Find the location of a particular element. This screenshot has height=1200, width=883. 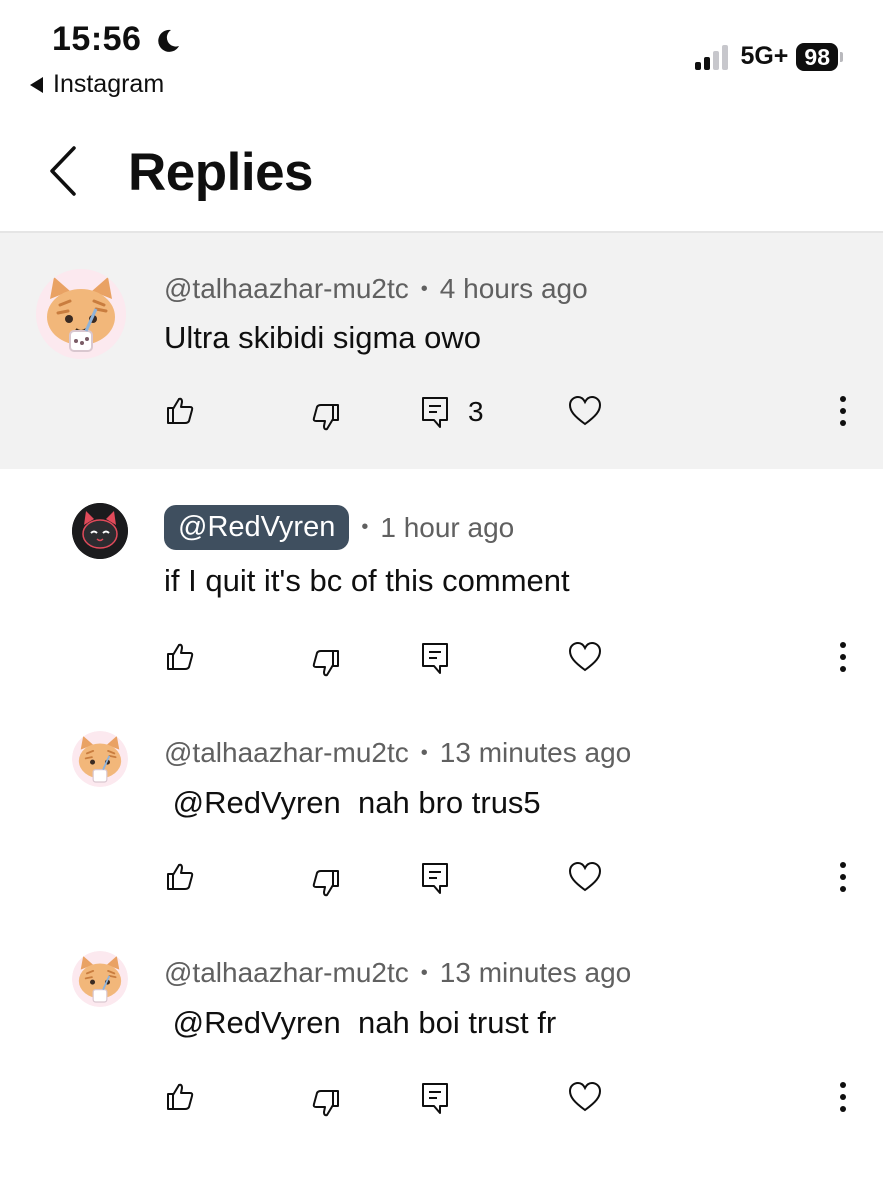

comment-meta: @RedVyren • 1 hour ago is located at coordinates (339, 527).